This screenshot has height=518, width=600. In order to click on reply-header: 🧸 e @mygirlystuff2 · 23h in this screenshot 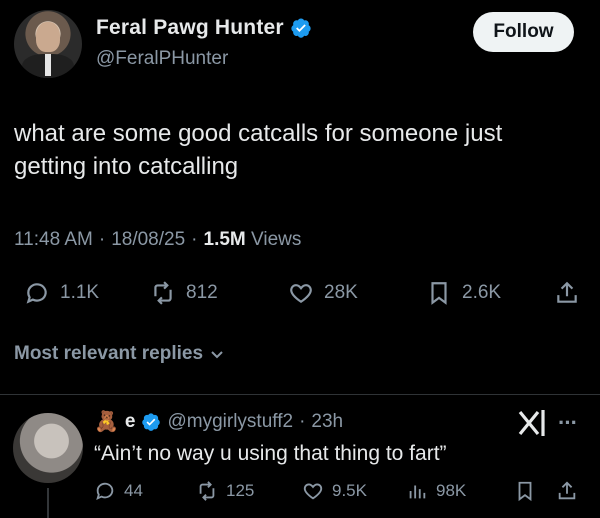, I will do `click(218, 421)`.